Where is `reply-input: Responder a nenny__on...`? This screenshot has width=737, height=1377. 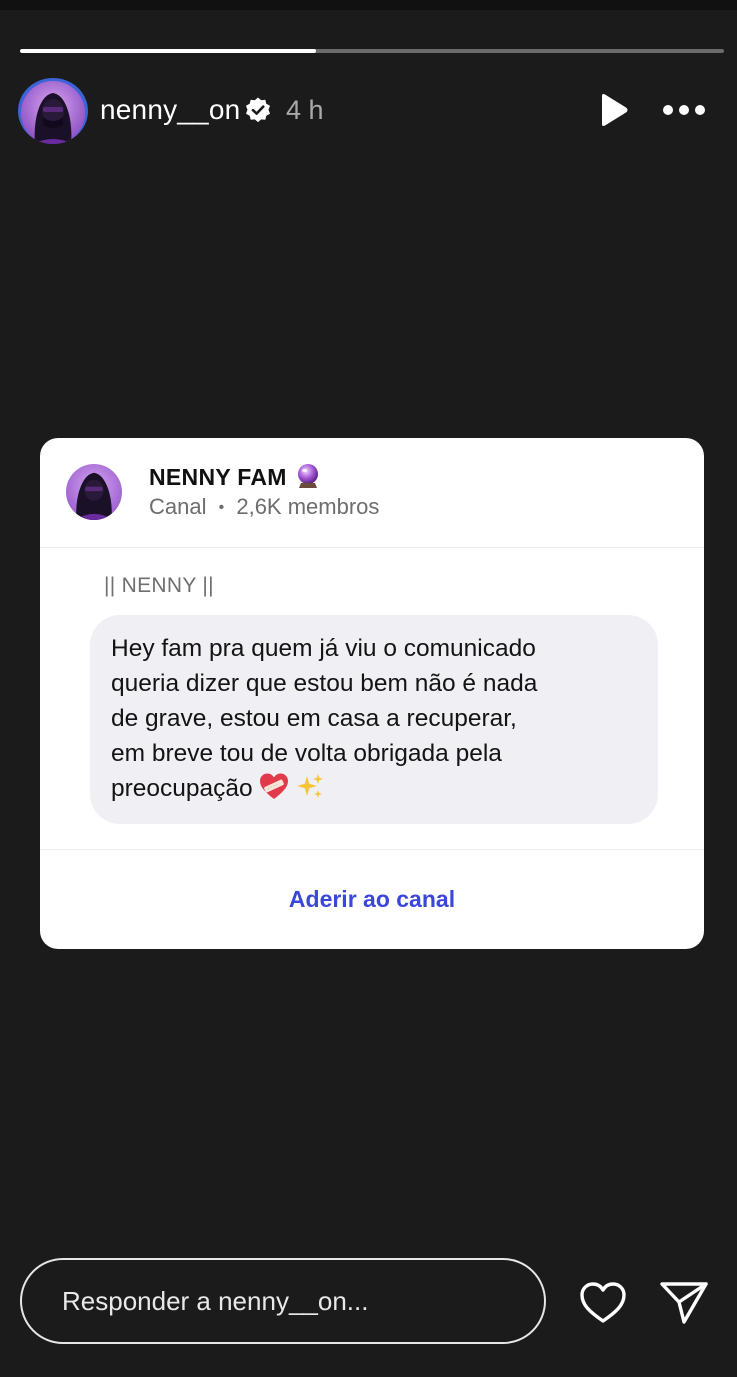
reply-input: Responder a nenny__on... is located at coordinates (283, 1301).